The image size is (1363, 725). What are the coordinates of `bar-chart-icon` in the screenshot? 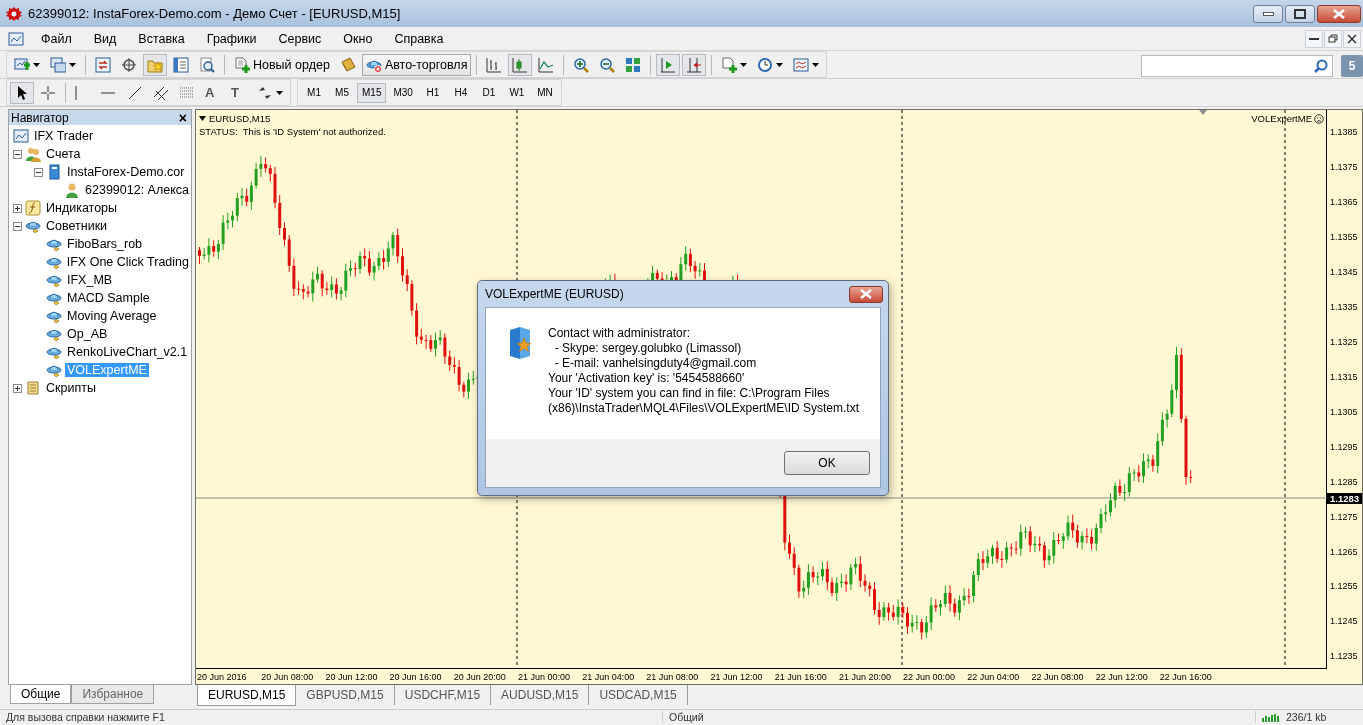 It's located at (494, 64).